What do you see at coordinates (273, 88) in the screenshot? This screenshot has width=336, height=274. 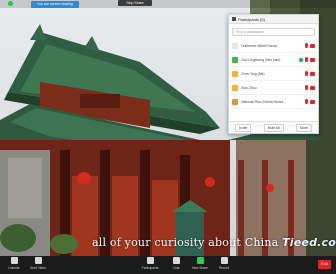 I see `participant-row: Xiao Zhou` at bounding box center [273, 88].